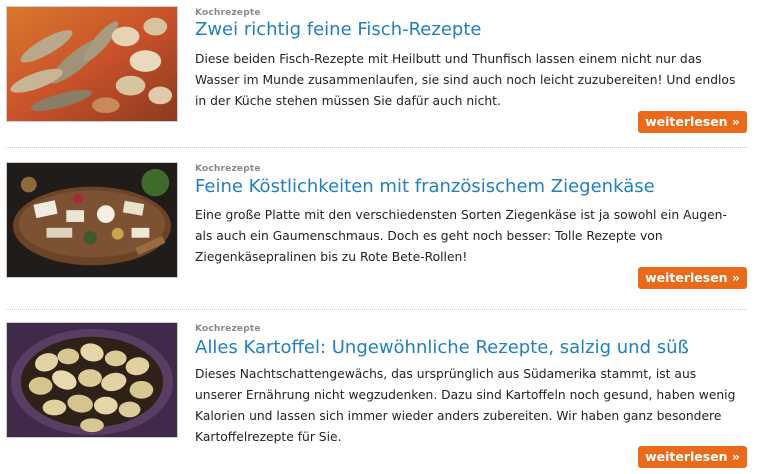 The image size is (768, 474). I want to click on potato-basket-photo, so click(92, 380).